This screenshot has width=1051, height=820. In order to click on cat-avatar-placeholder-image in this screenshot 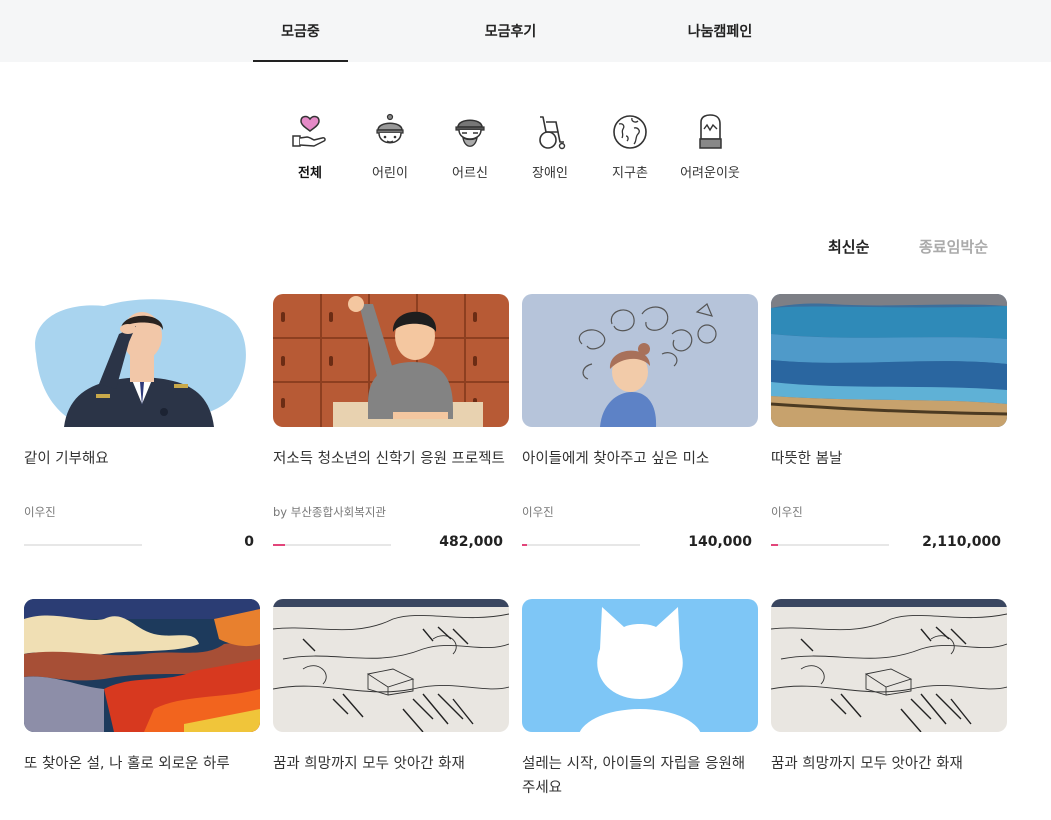, I will do `click(640, 665)`.